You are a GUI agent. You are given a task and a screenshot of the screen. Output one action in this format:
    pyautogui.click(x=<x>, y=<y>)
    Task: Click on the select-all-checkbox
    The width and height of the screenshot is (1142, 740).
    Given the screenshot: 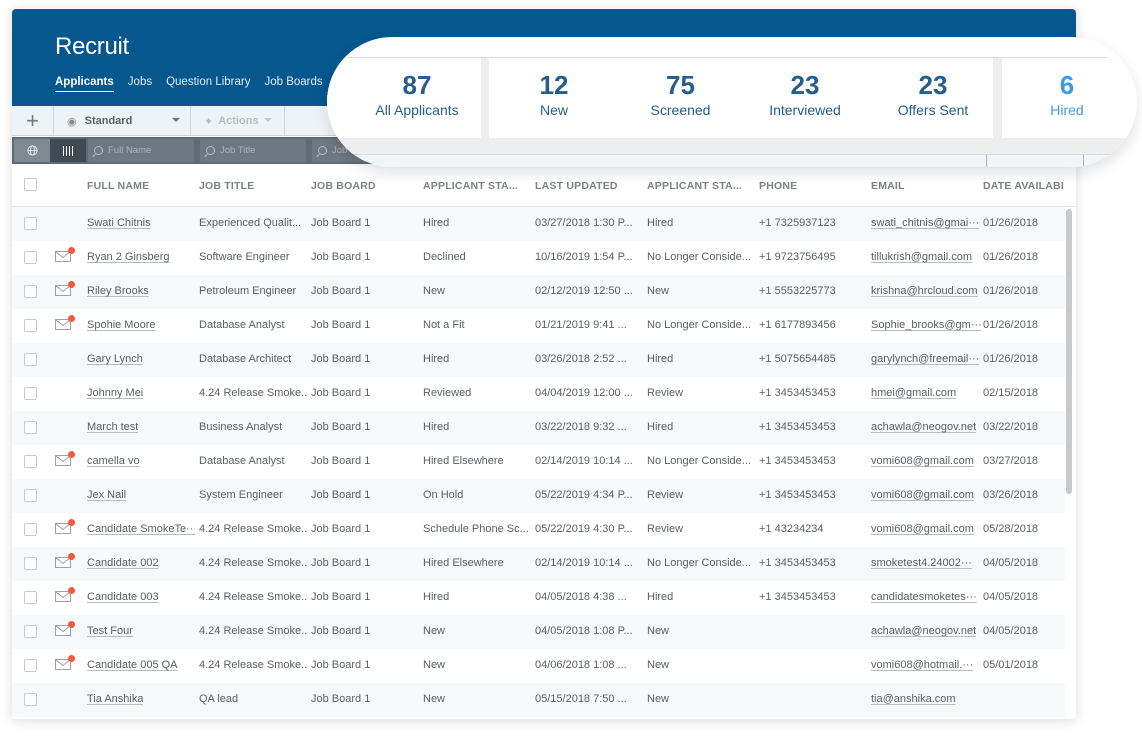 What is the action you would take?
    pyautogui.click(x=30, y=184)
    